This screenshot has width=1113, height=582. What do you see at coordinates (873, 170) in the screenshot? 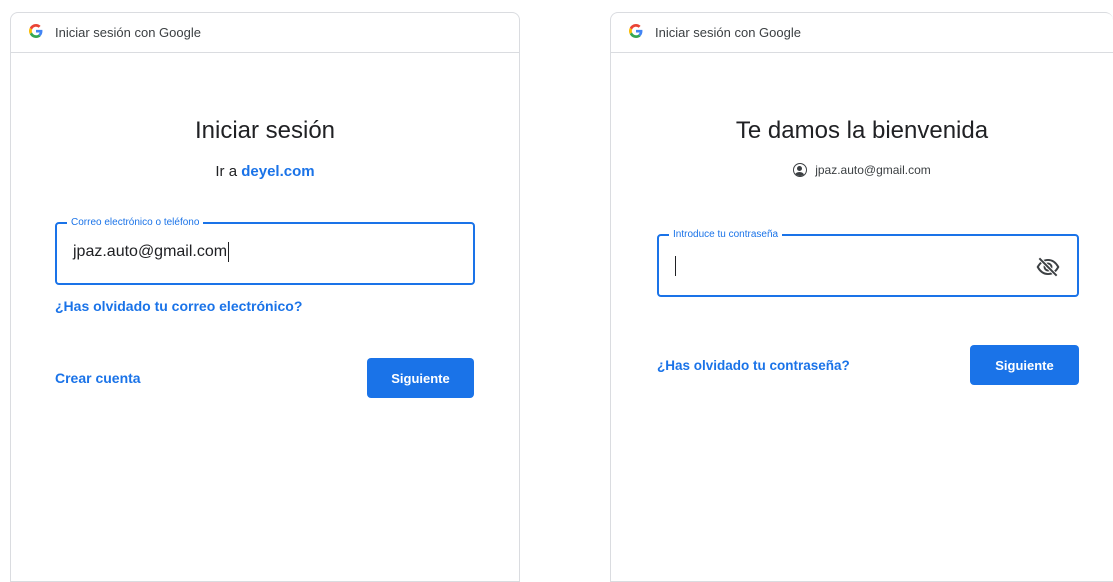
I see `account-email: jpaz.auto@gmail.com` at bounding box center [873, 170].